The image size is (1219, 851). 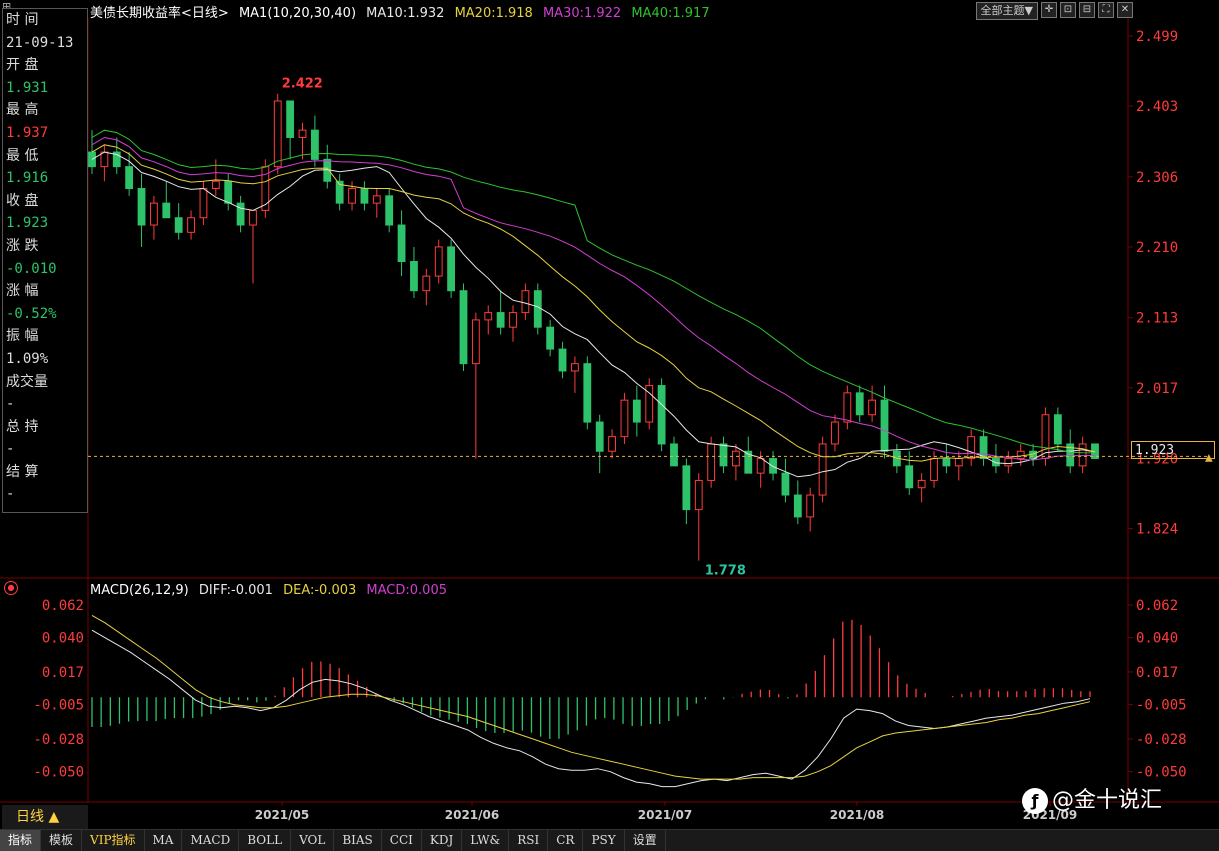 What do you see at coordinates (1157, 178) in the screenshot?
I see `price-tick-label: 2.306` at bounding box center [1157, 178].